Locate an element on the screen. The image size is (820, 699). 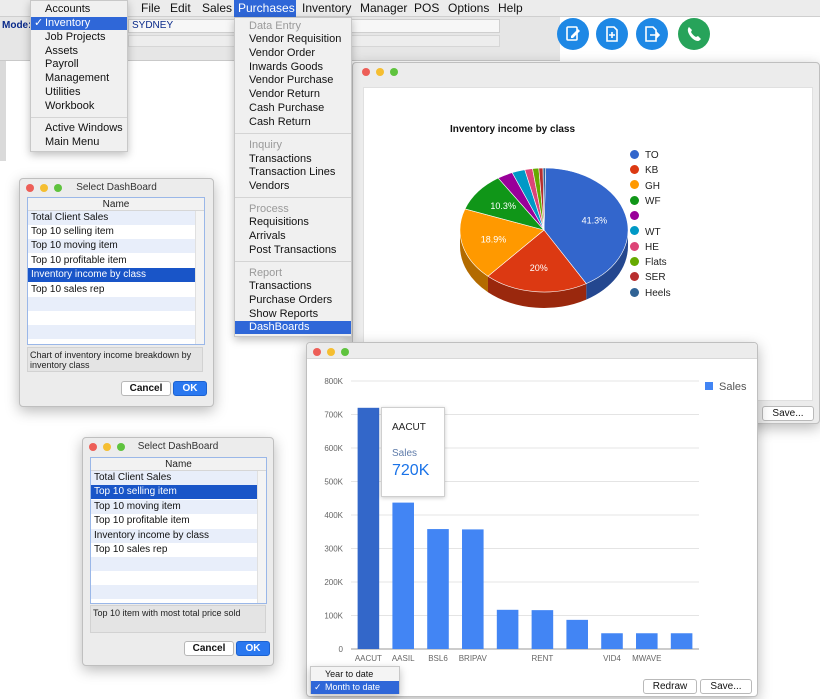
module-item-workbook: Workbook is located at coordinates (79, 106).